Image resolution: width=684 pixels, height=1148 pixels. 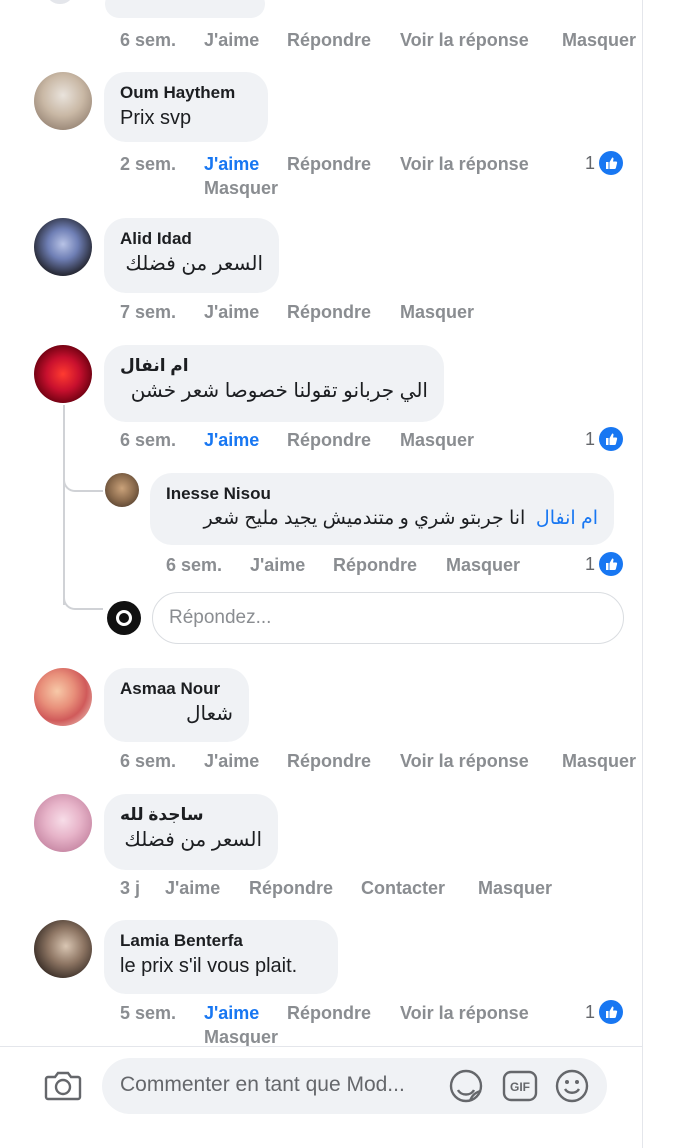 I want to click on comment-composer: Commenter en tant que Mod... GIF, so click(x=354, y=1086).